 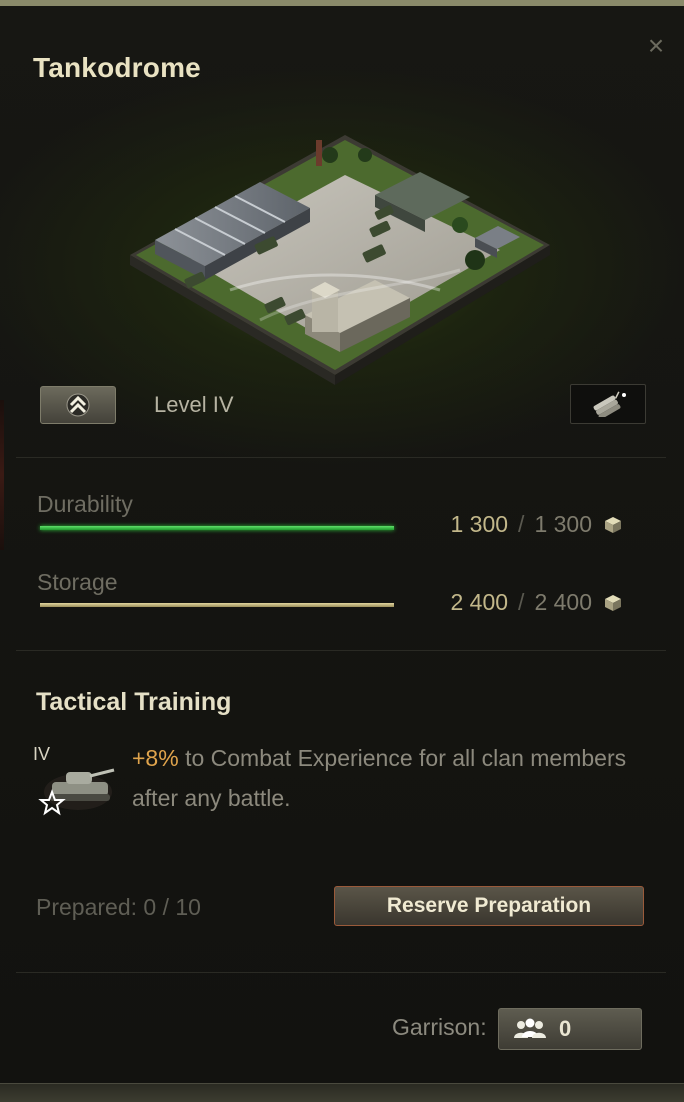 What do you see at coordinates (194, 404) in the screenshot?
I see `building-level: Level IV` at bounding box center [194, 404].